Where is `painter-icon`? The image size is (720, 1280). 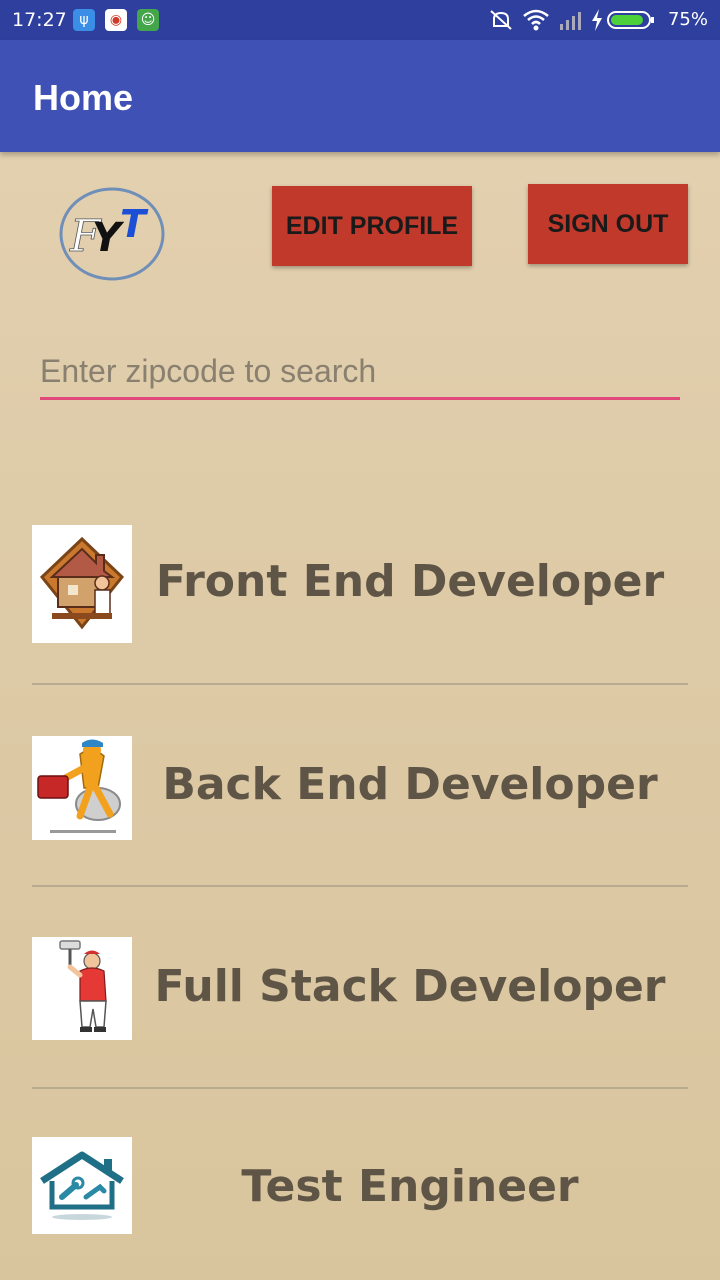 painter-icon is located at coordinates (82, 988).